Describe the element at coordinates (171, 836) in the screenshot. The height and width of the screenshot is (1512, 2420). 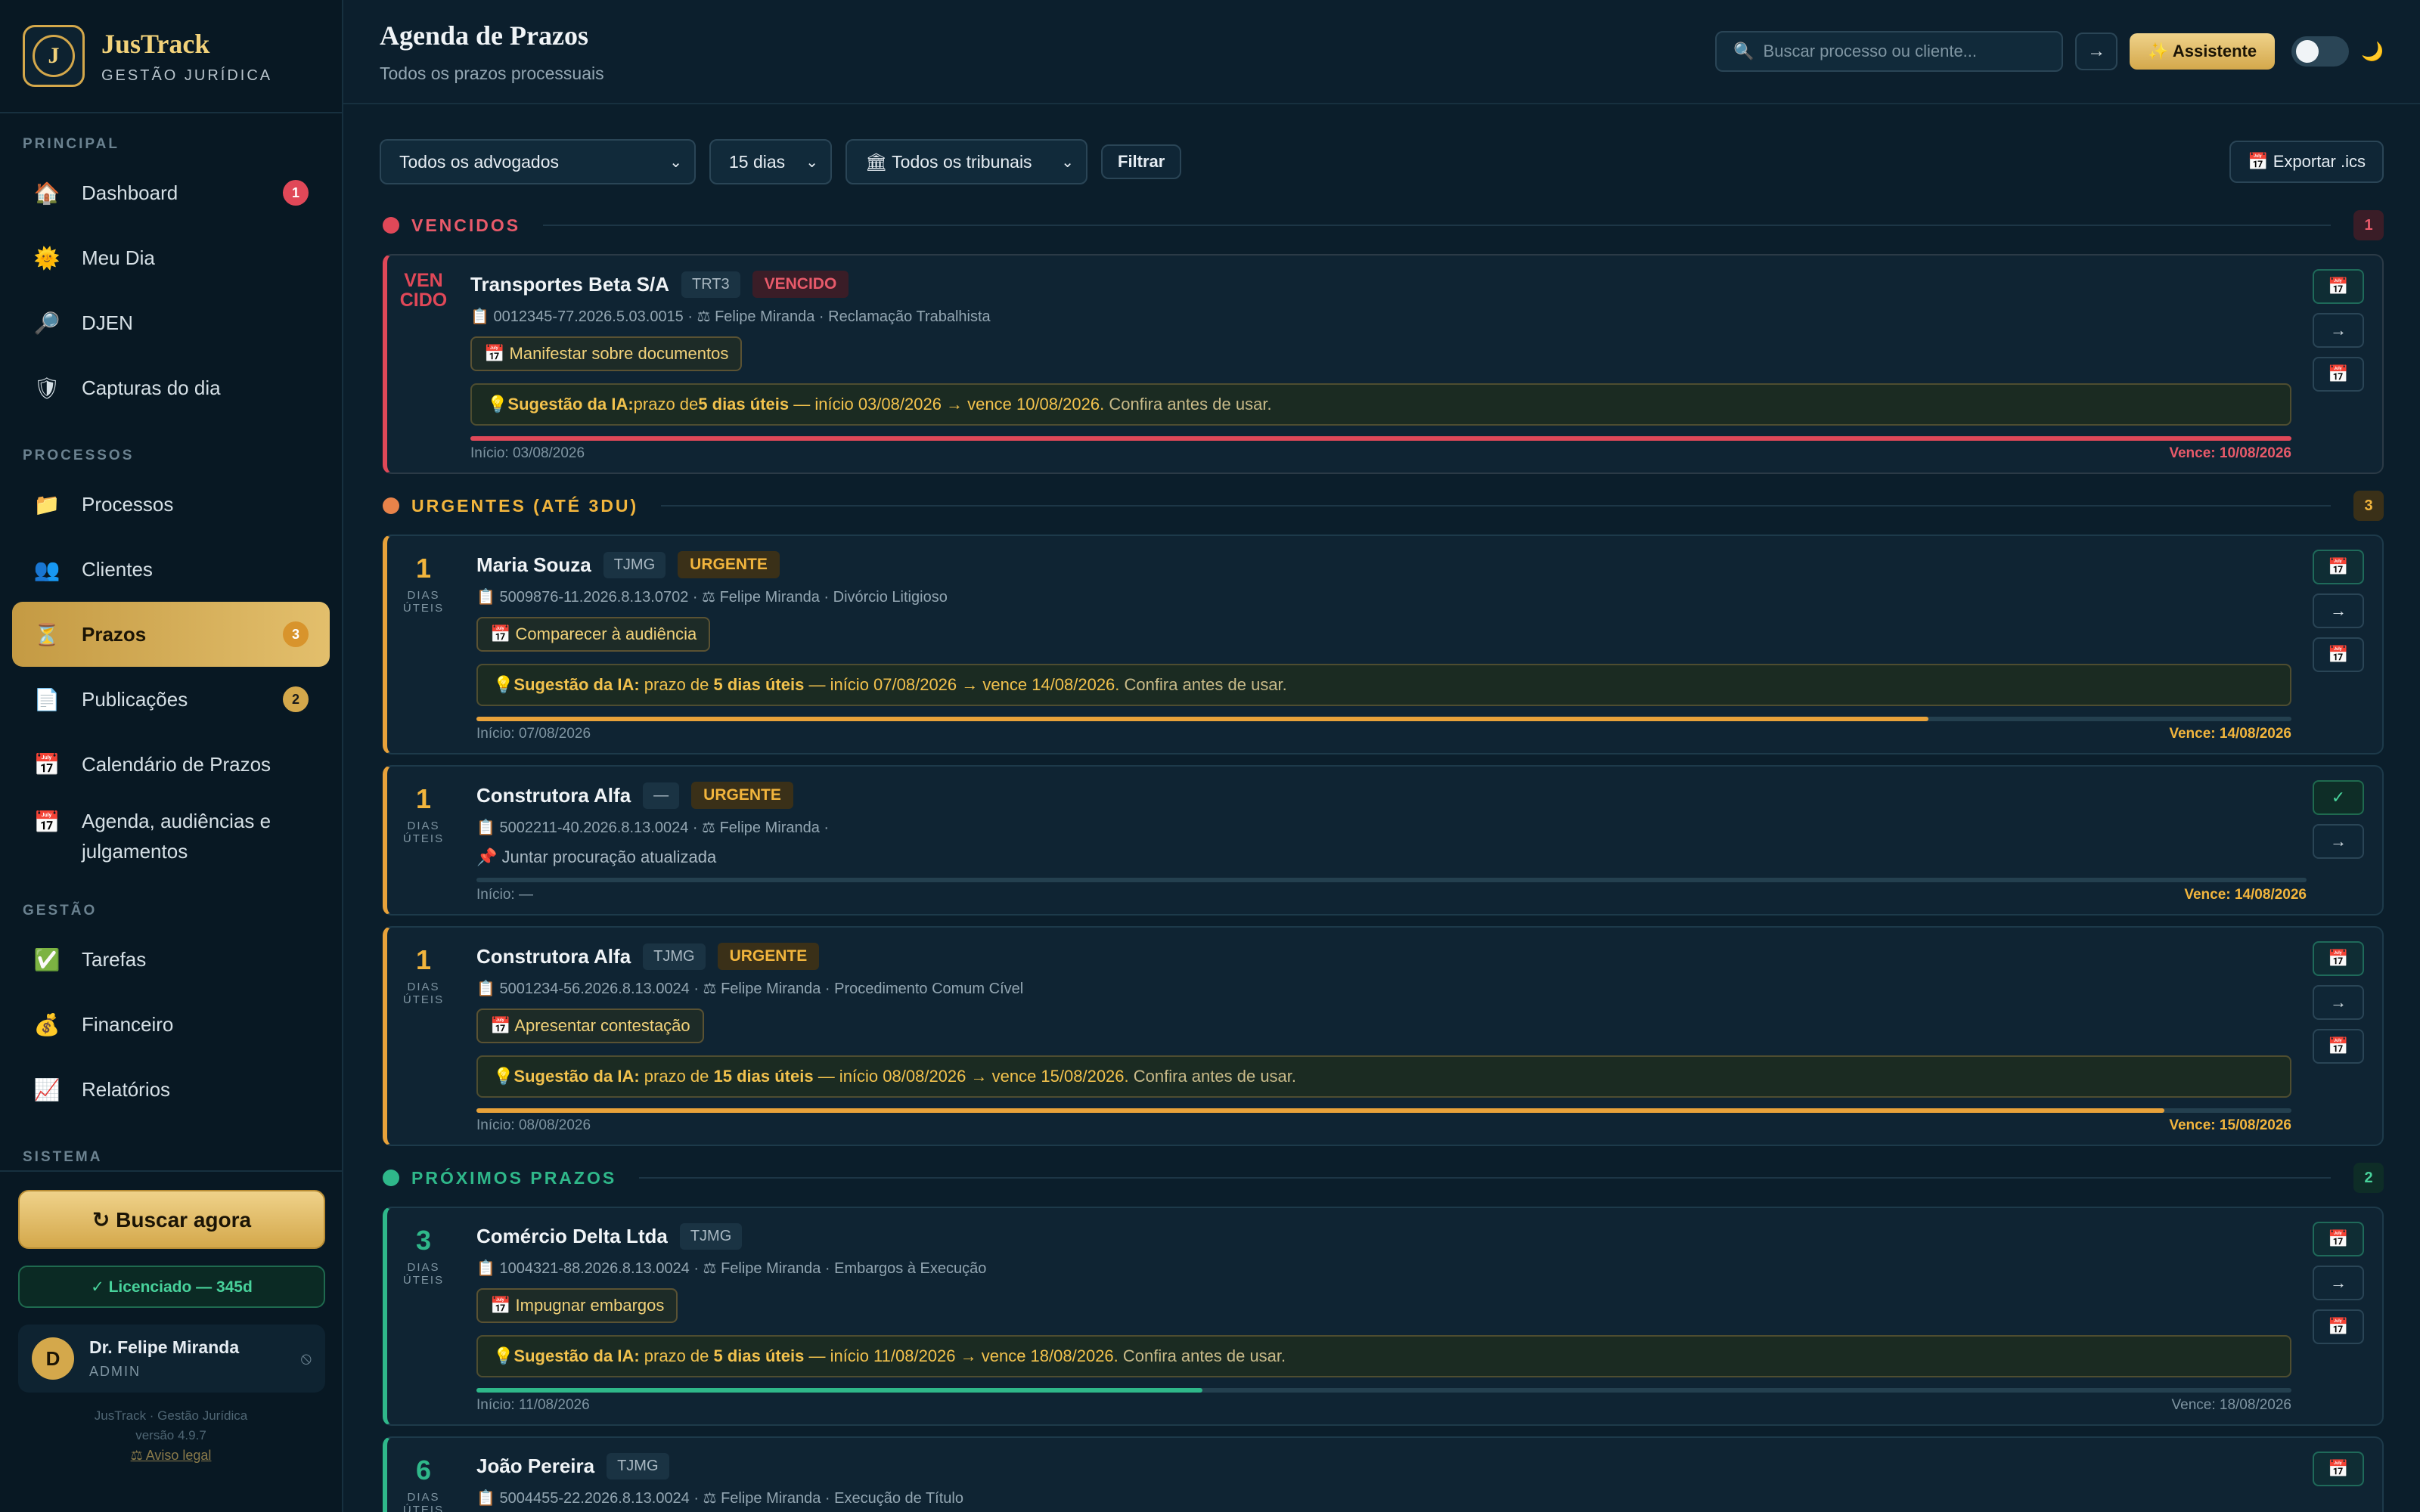
I see `sidebar-item-agenda: 📅 Agenda, audiências e julgamentos` at that location.